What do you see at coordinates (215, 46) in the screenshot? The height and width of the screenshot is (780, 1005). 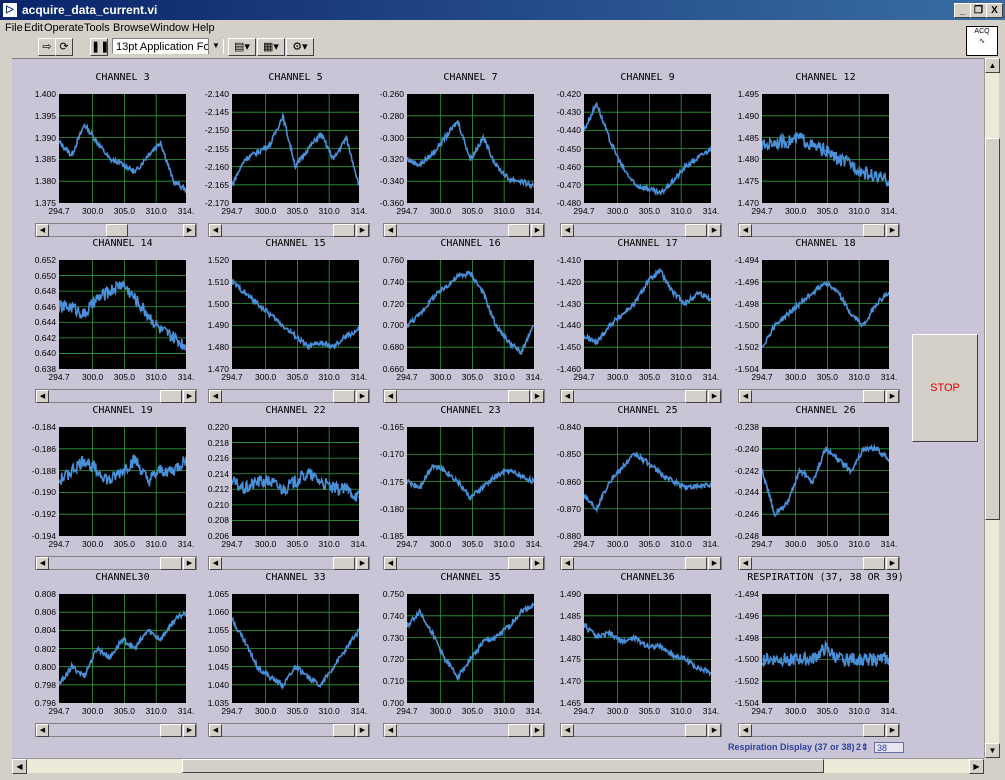 I see `chevron-down-icon: ▼` at bounding box center [215, 46].